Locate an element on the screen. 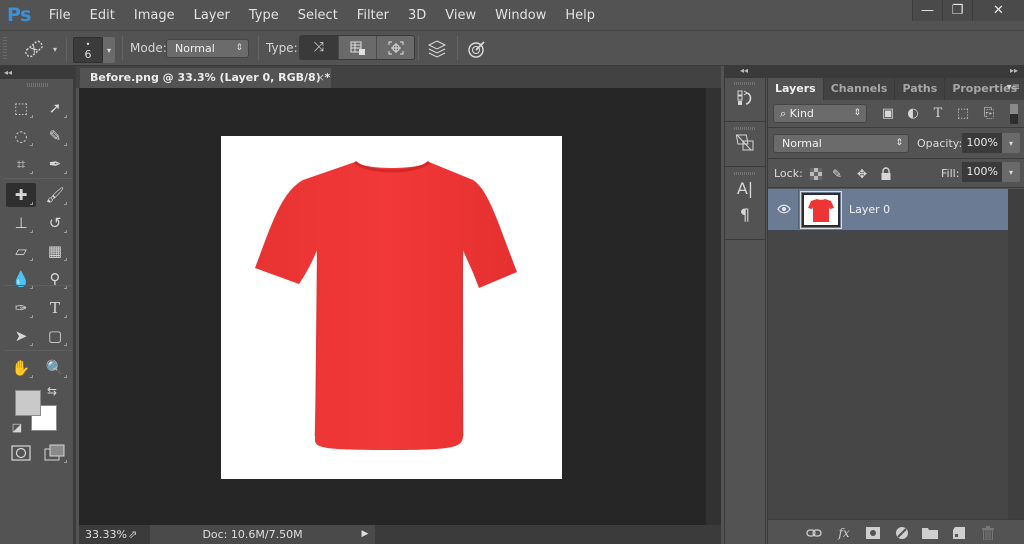 Image resolution: width=1024 pixels, height=544 pixels. layer-row: Layer 0 is located at coordinates (888, 210).